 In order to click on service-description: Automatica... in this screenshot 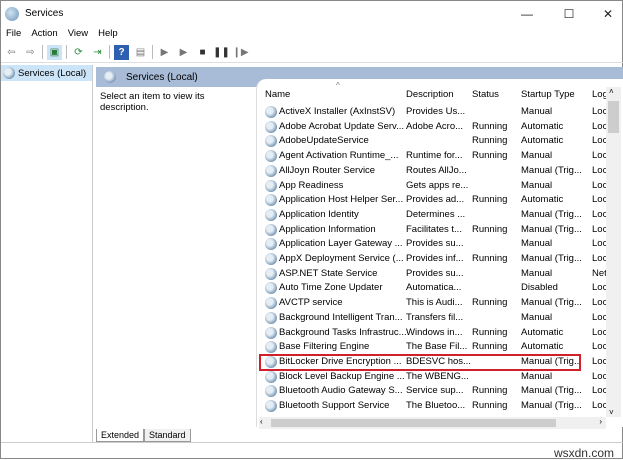, I will do `click(434, 288)`.